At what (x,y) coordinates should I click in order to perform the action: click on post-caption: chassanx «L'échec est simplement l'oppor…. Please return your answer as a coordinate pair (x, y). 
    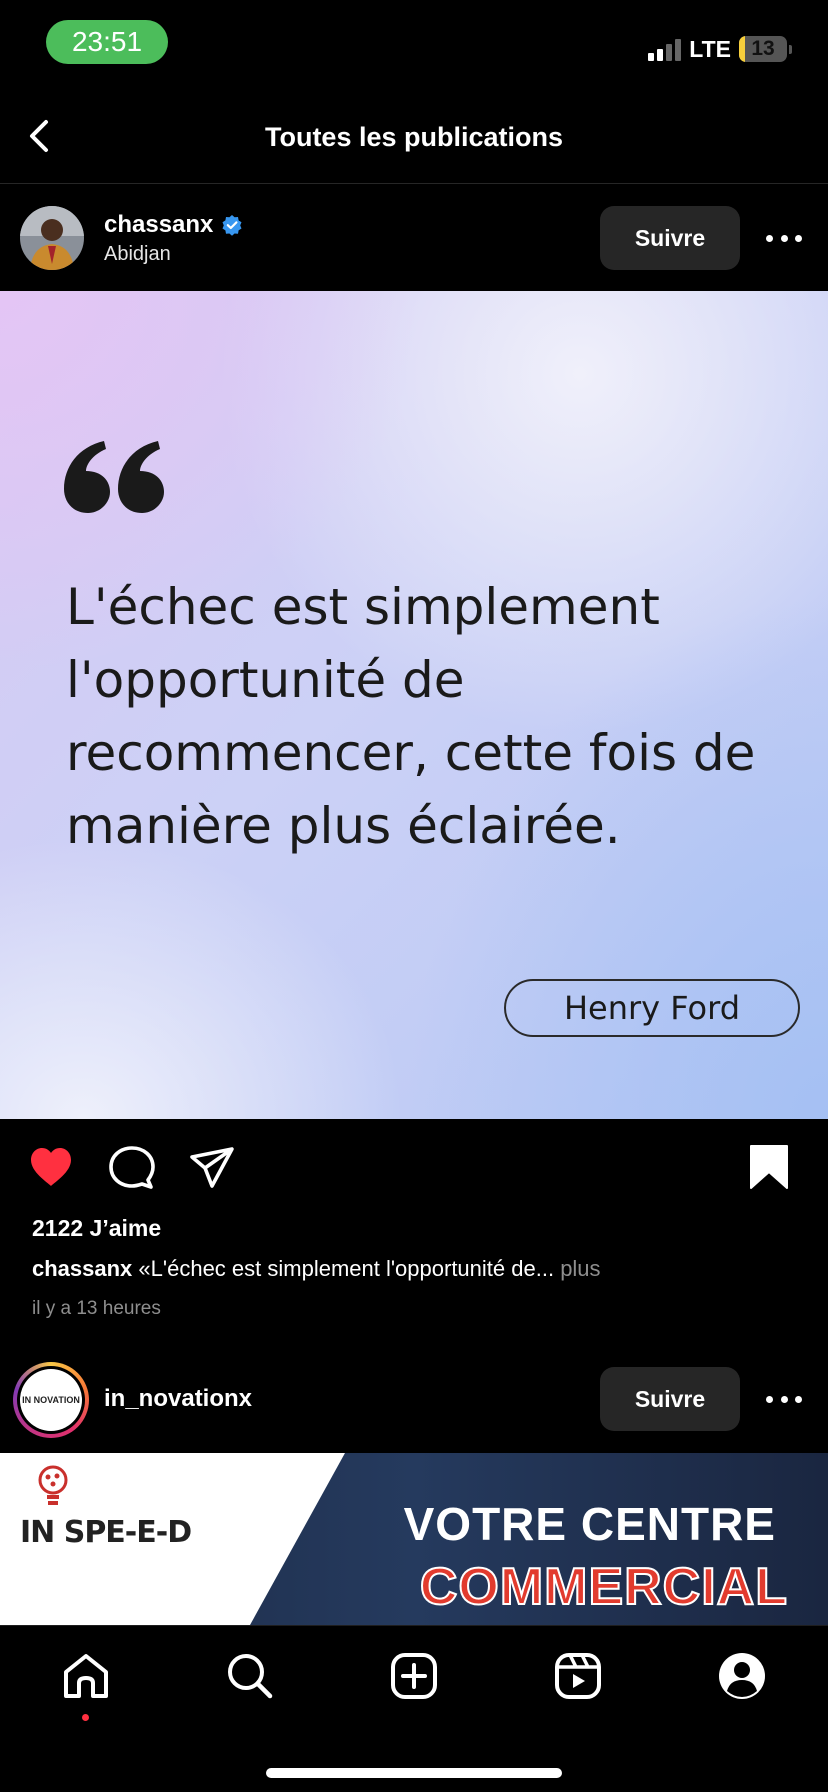
    Looking at the image, I should click on (417, 1269).